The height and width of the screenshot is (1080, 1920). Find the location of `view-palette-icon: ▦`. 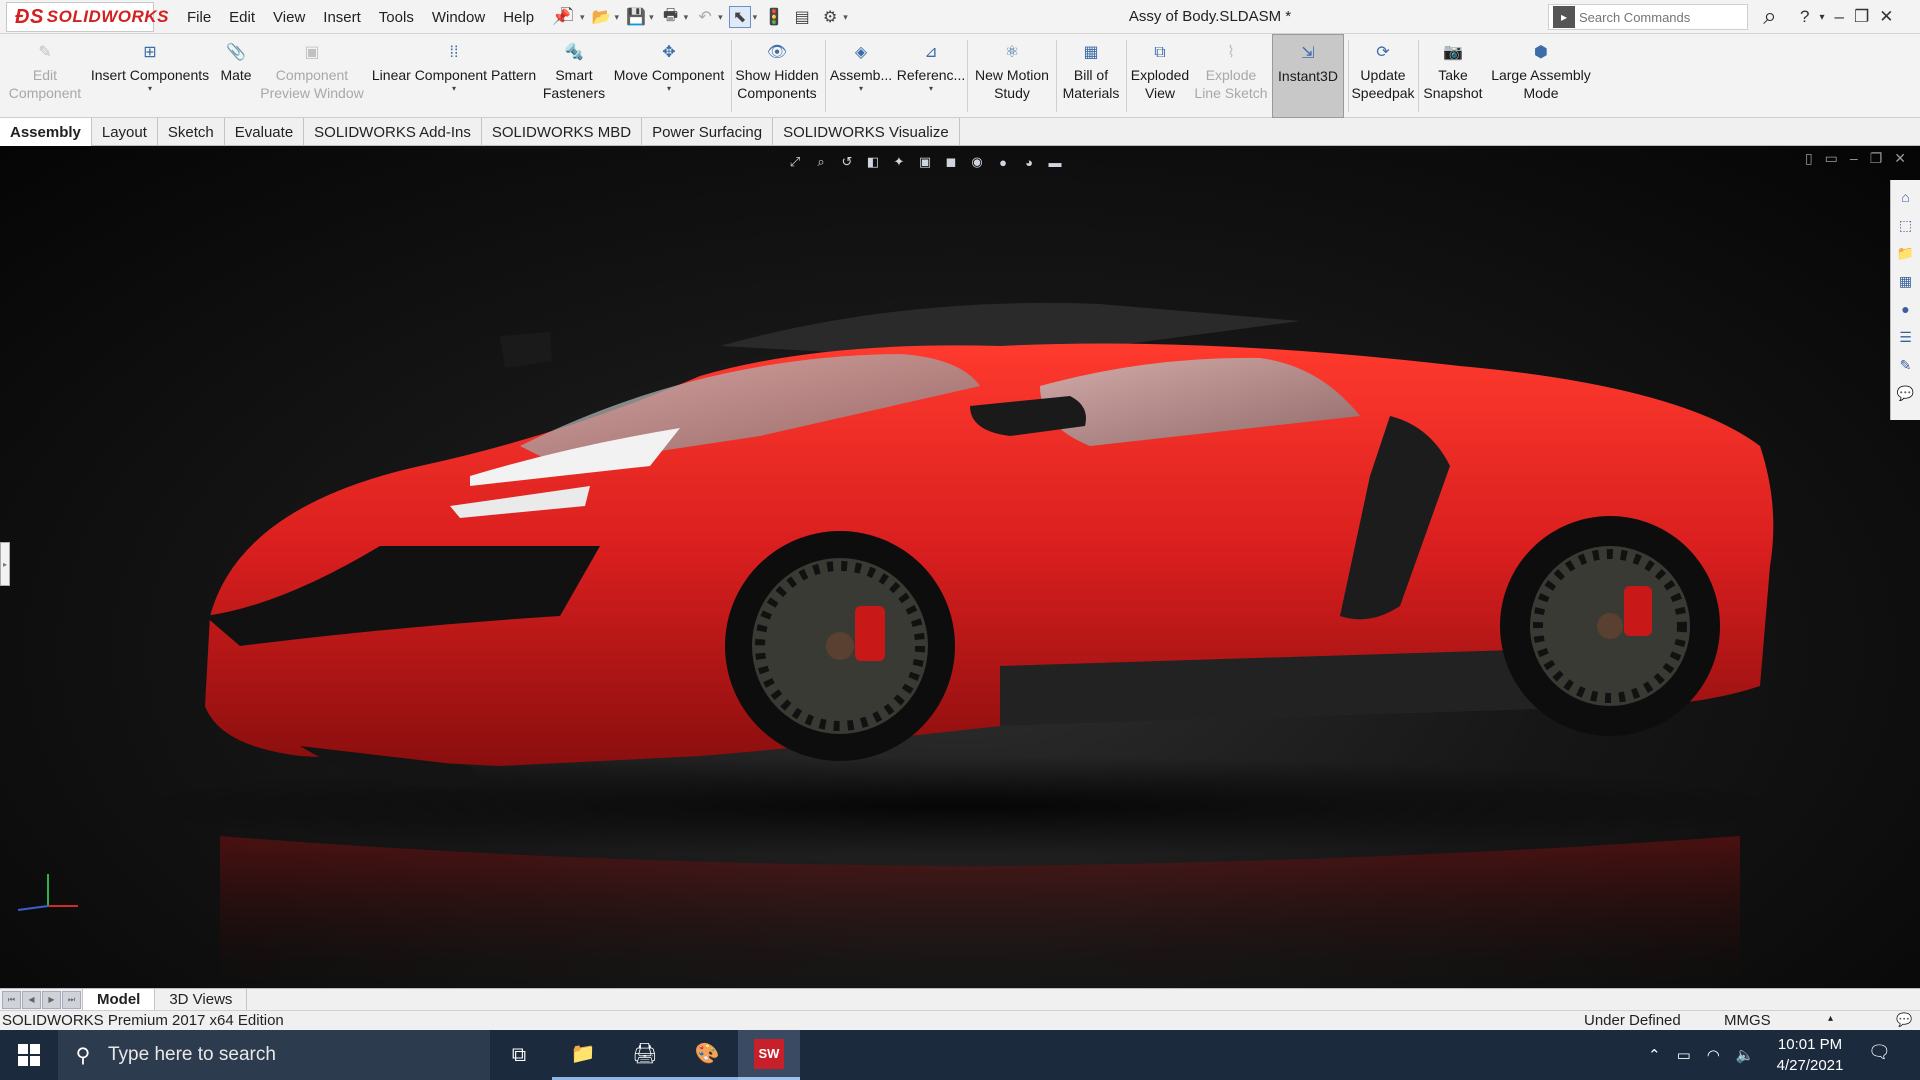

view-palette-icon: ▦ is located at coordinates (1906, 281).